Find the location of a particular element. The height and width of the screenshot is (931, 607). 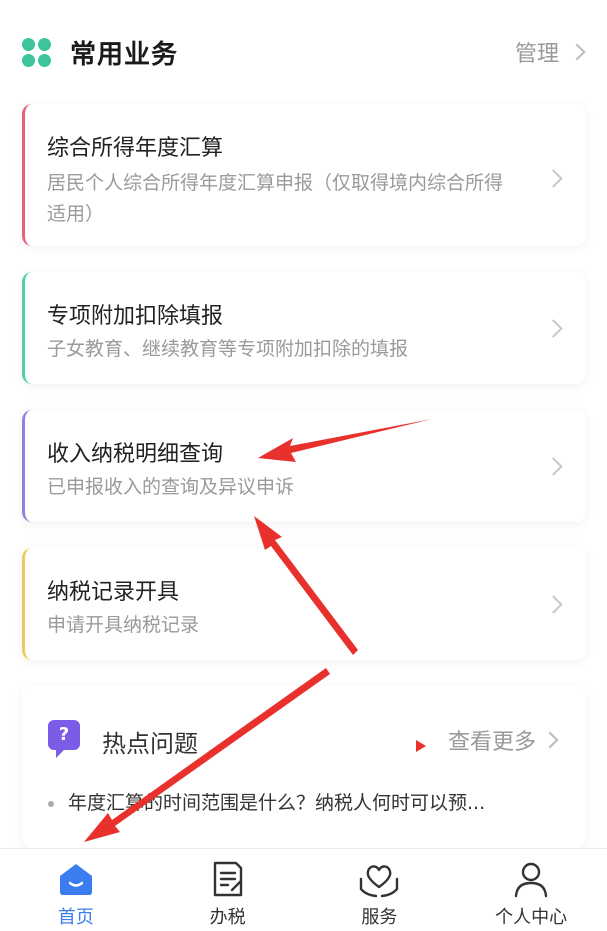

heart-hands-icon is located at coordinates (379, 881).